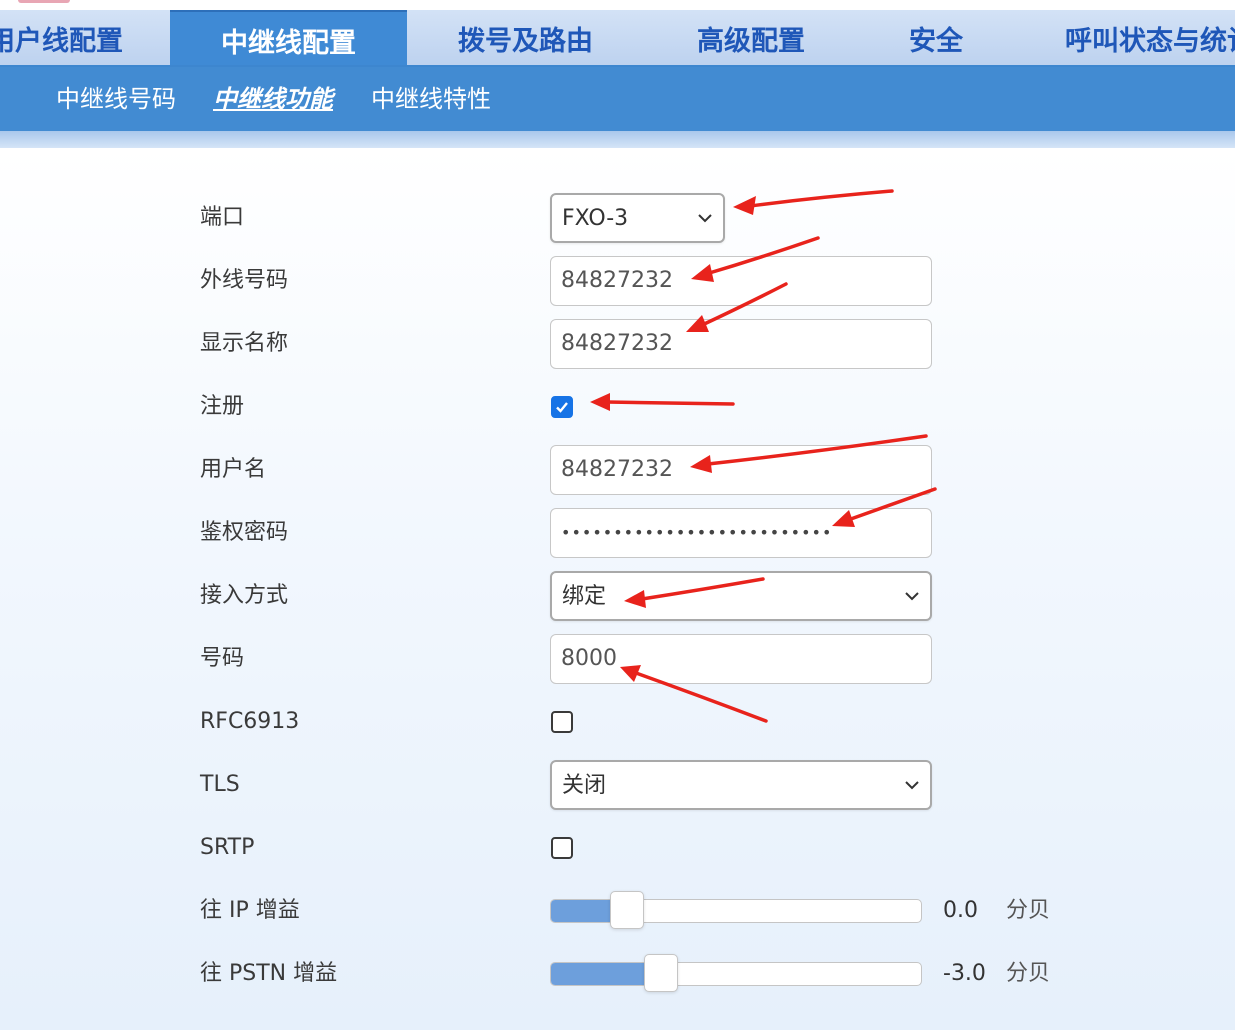  I want to click on row-access-mode: 接入方式 绑定, so click(617, 596).